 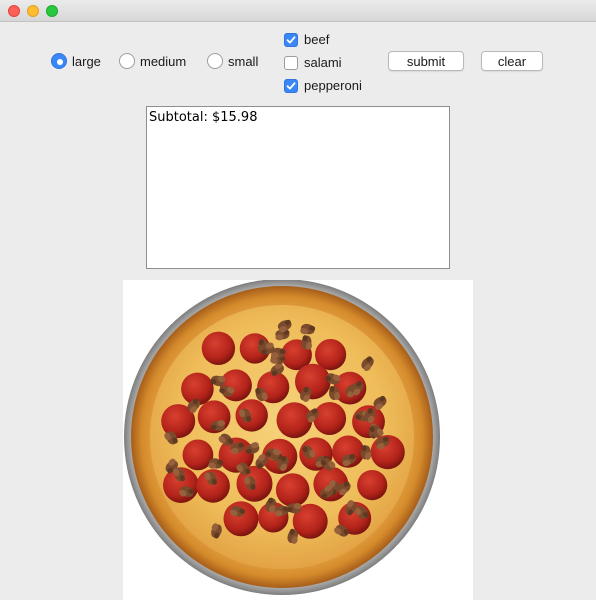 I want to click on clear-button: clear, so click(x=512, y=61).